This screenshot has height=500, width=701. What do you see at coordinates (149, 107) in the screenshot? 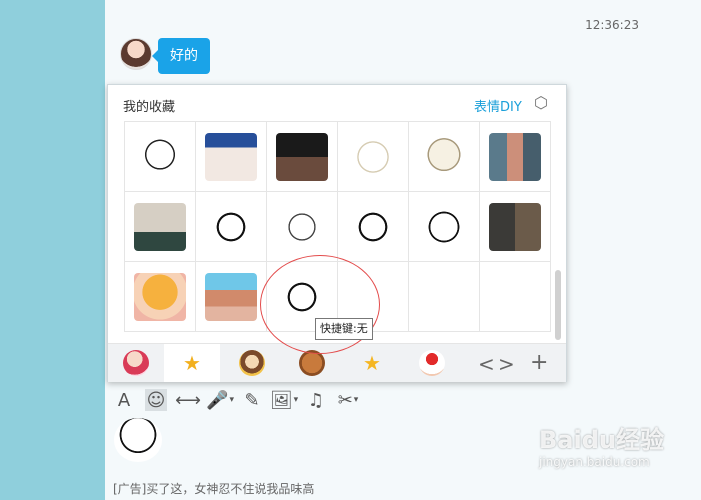
I see `panel-title: 我的收藏` at bounding box center [149, 107].